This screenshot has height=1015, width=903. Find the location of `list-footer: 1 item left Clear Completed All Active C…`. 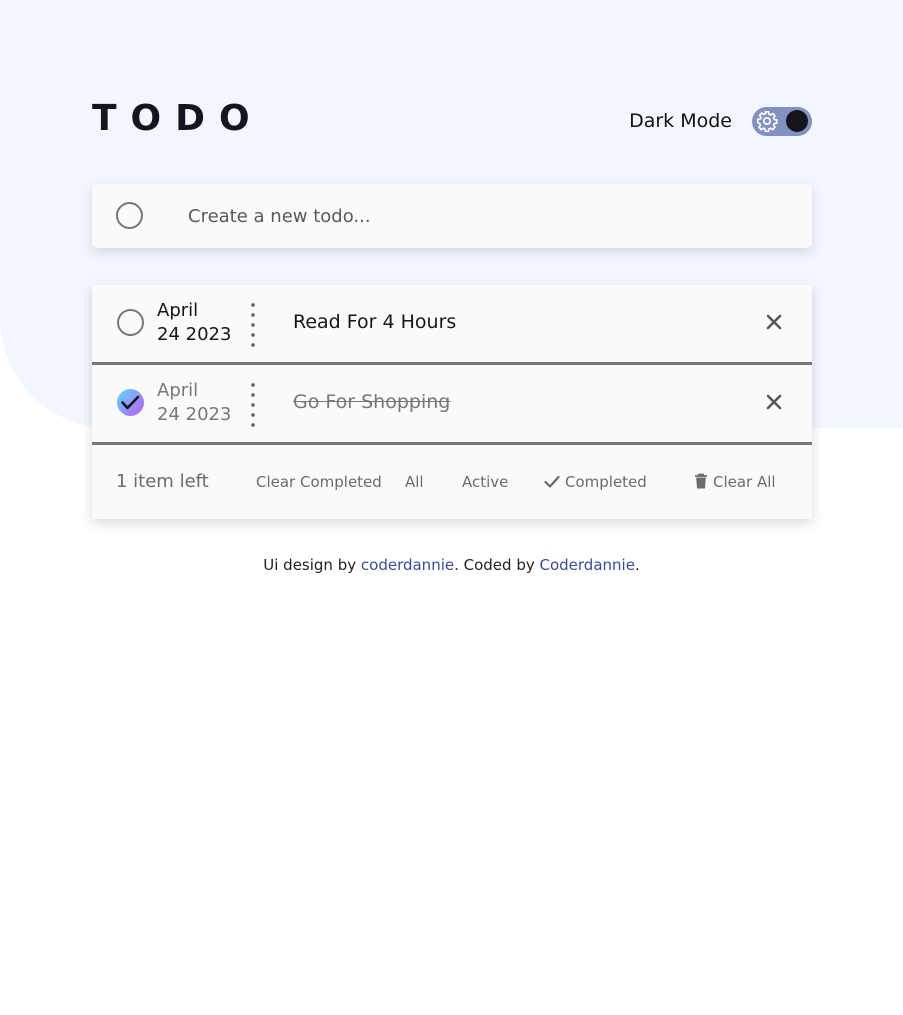

list-footer: 1 item left Clear Completed All Active C… is located at coordinates (452, 482).